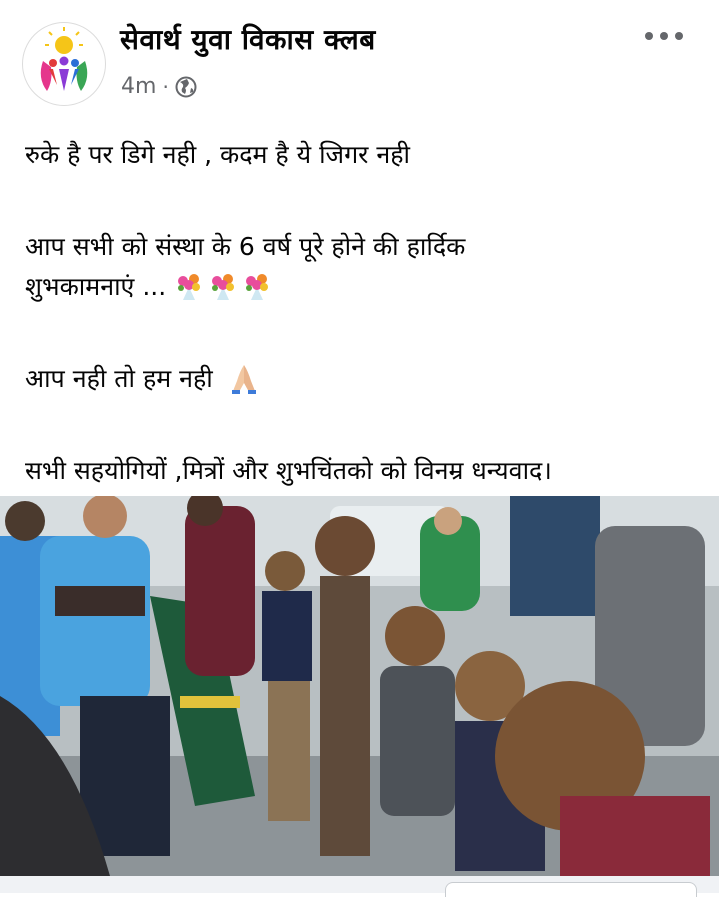  What do you see at coordinates (119, 378) in the screenshot?
I see `post-line-4-text: आप नही तो हम नही` at bounding box center [119, 378].